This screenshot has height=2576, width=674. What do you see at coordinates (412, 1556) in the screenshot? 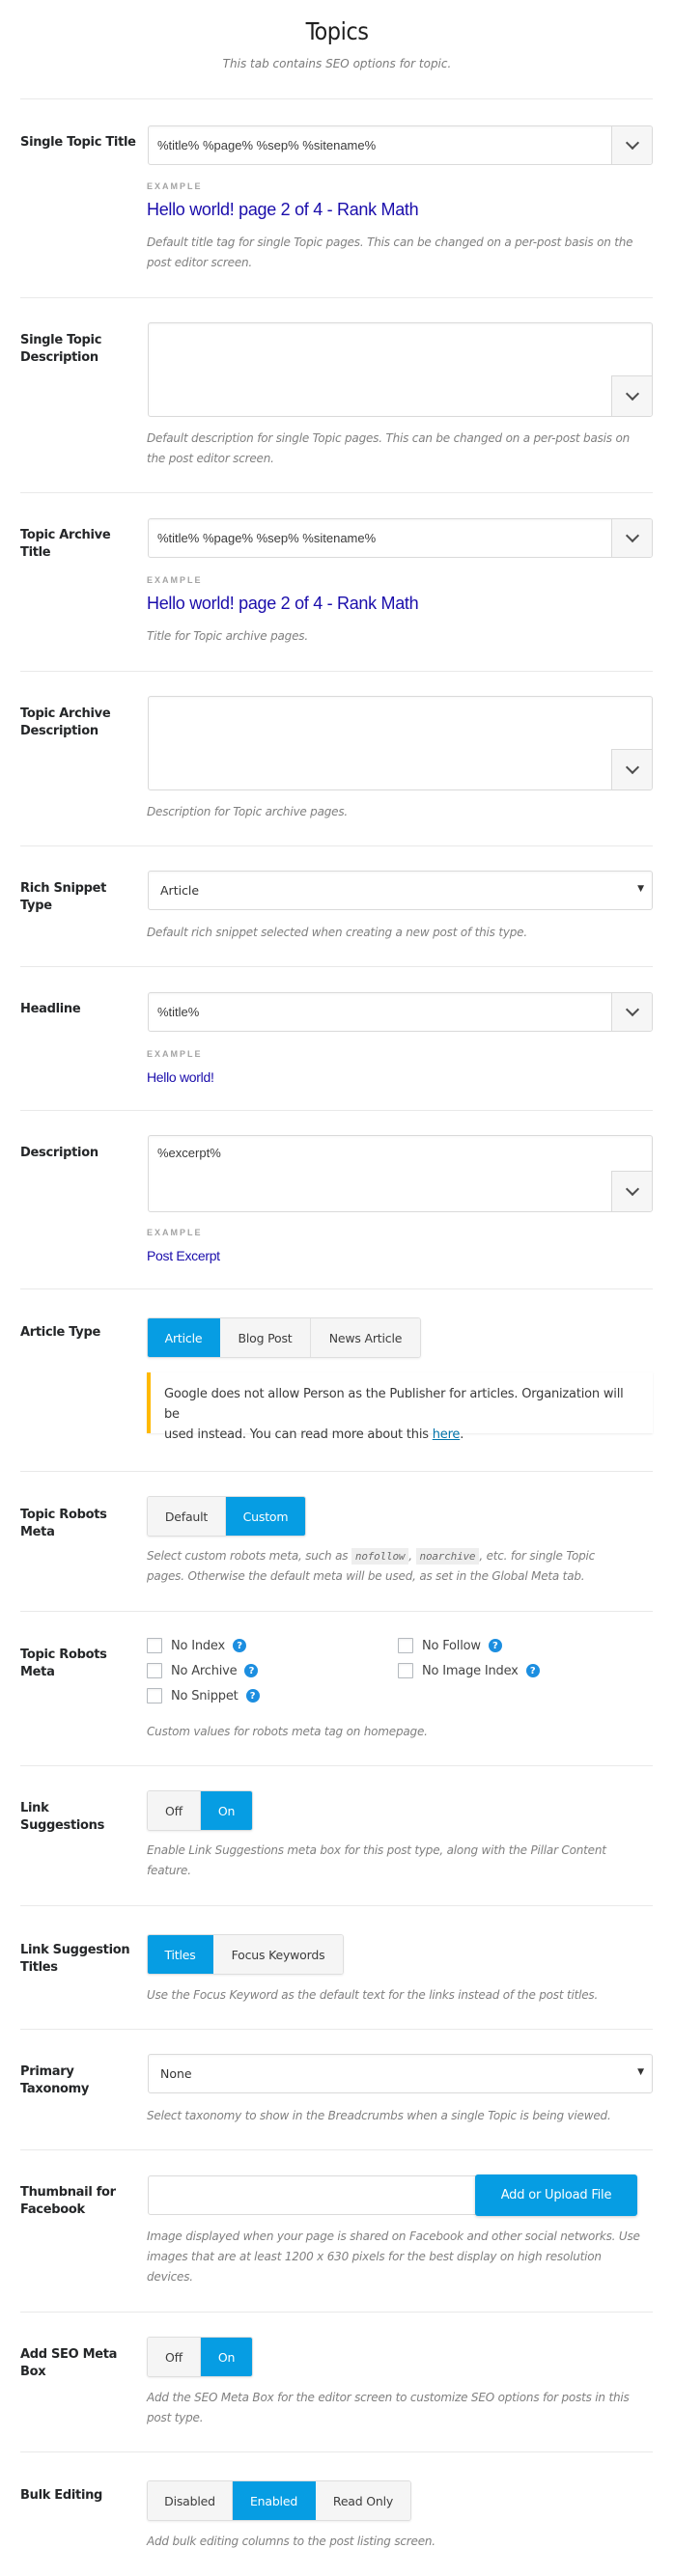
I see `help-segment: ,` at bounding box center [412, 1556].